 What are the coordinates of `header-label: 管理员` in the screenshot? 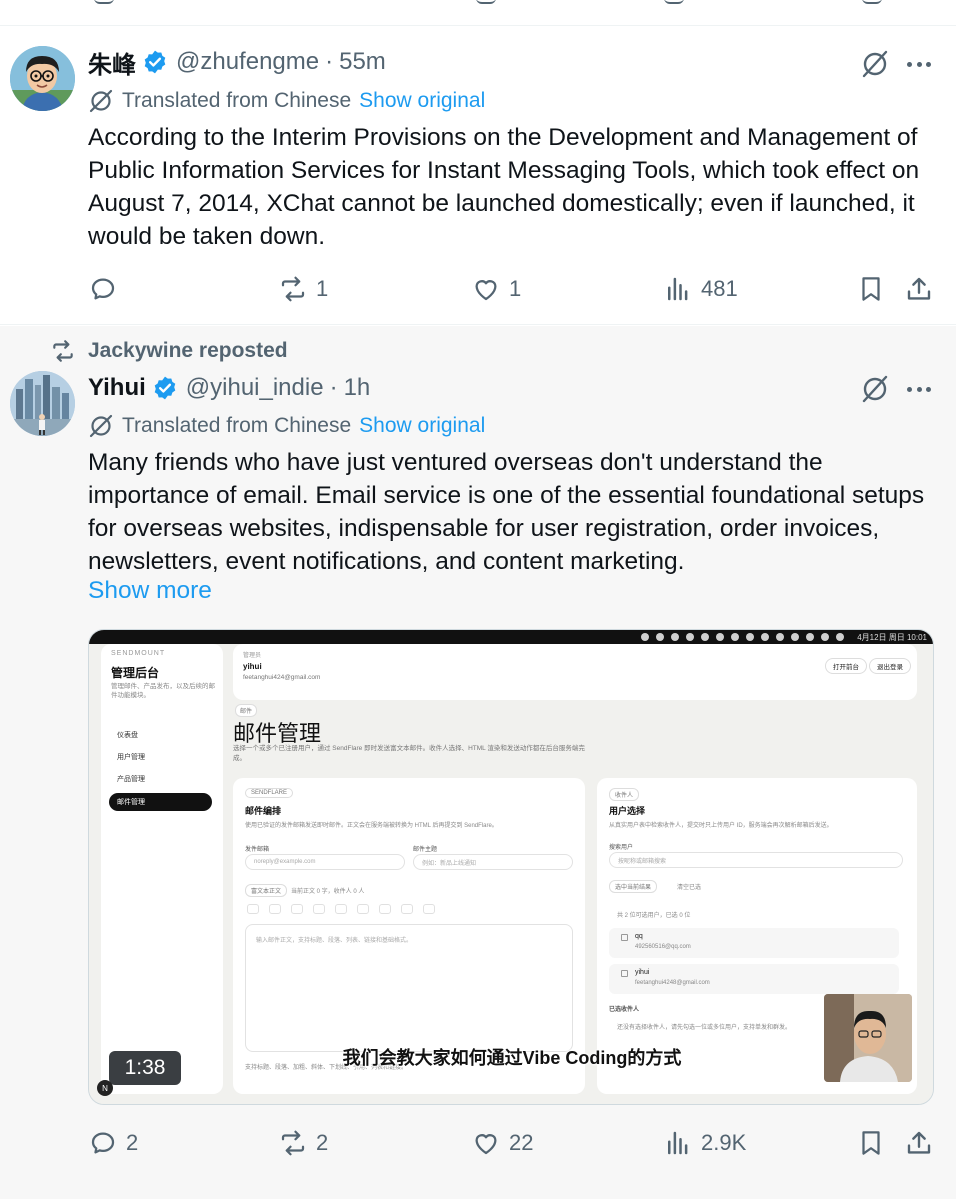 It's located at (252, 656).